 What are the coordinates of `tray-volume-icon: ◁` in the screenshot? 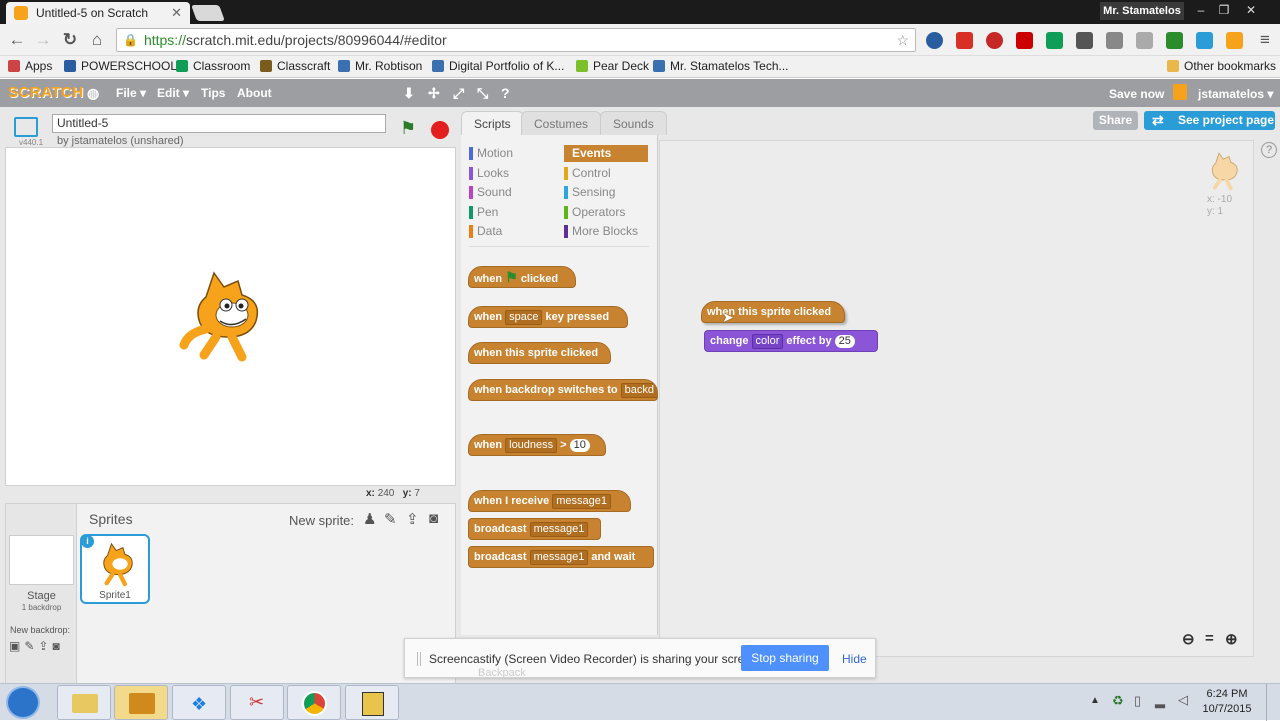 It's located at (1183, 700).